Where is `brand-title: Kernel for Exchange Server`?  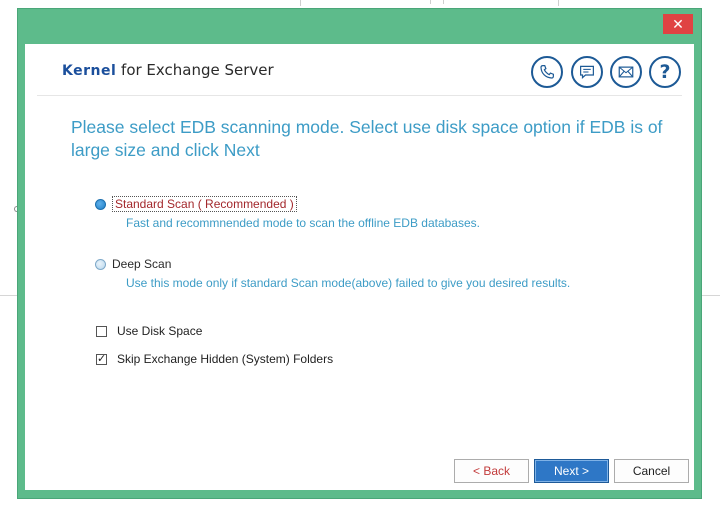 brand-title: Kernel for Exchange Server is located at coordinates (168, 70).